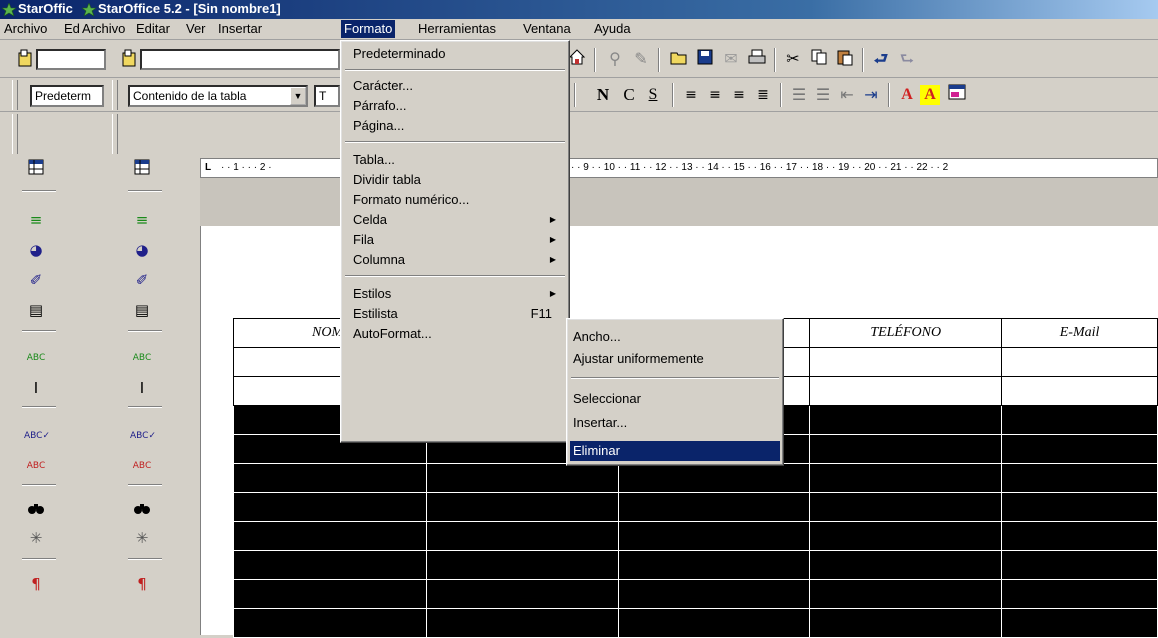  Describe the element at coordinates (906, 333) in the screenshot. I see `table-header-cell: TELÉFONO` at that location.